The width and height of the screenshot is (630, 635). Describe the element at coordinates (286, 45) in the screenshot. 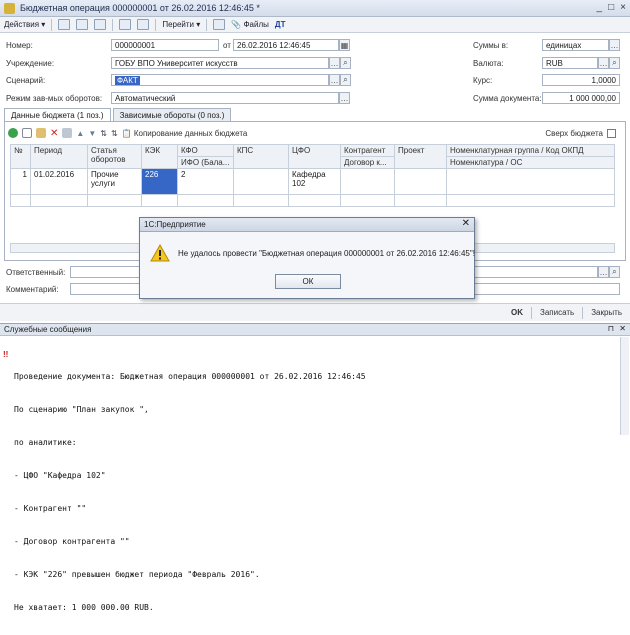

I see `date-field: 26.02.2016 12:46:45` at that location.